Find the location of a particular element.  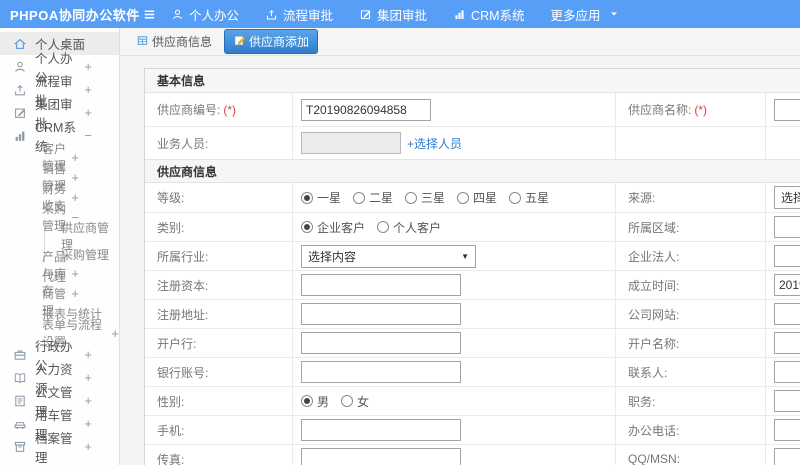

radio-personal-customer: 个人客户 is located at coordinates (409, 227).